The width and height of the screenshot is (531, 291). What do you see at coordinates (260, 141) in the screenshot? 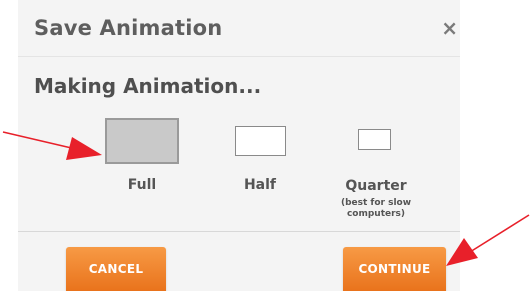
I see `size-option-half` at bounding box center [260, 141].